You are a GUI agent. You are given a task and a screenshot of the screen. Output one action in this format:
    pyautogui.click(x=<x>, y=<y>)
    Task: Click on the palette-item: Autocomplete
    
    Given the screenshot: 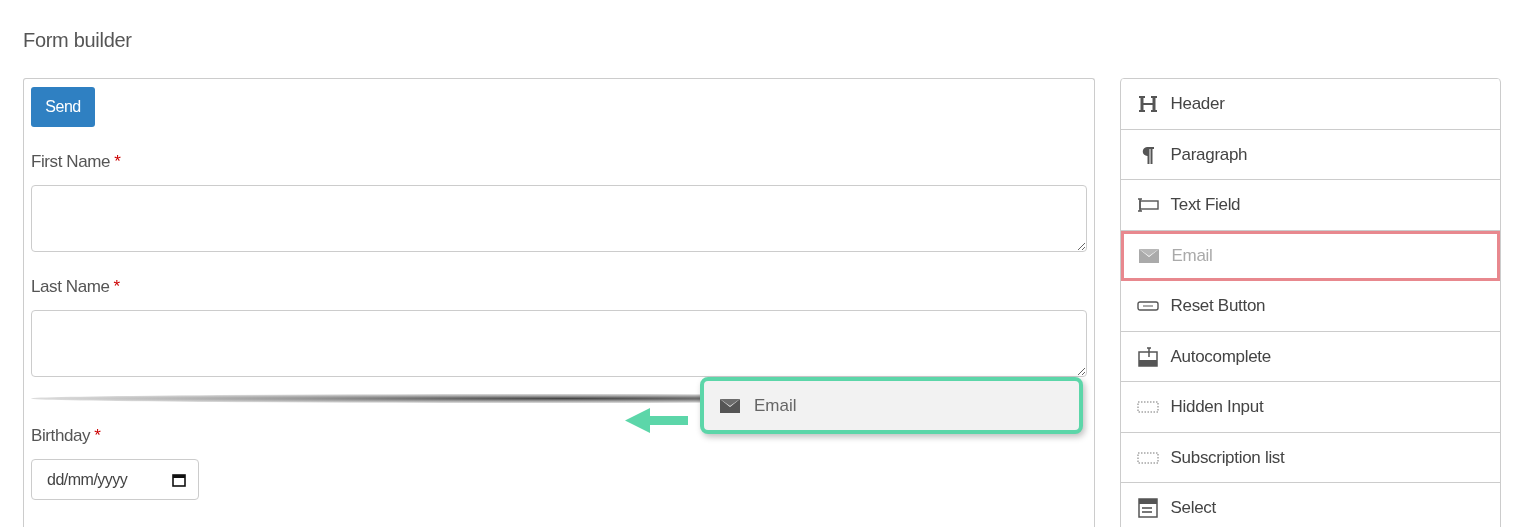 What is the action you would take?
    pyautogui.click(x=1310, y=356)
    